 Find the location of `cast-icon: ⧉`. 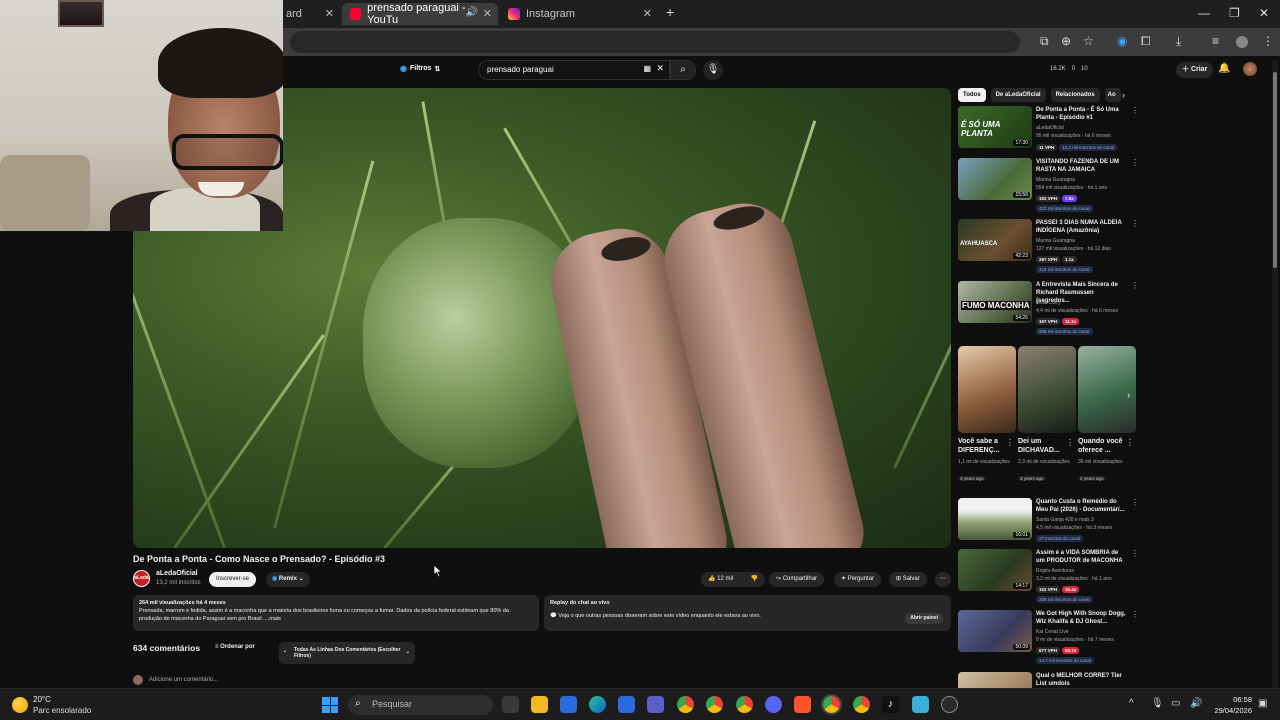

cast-icon: ⧉ is located at coordinates (1044, 41).